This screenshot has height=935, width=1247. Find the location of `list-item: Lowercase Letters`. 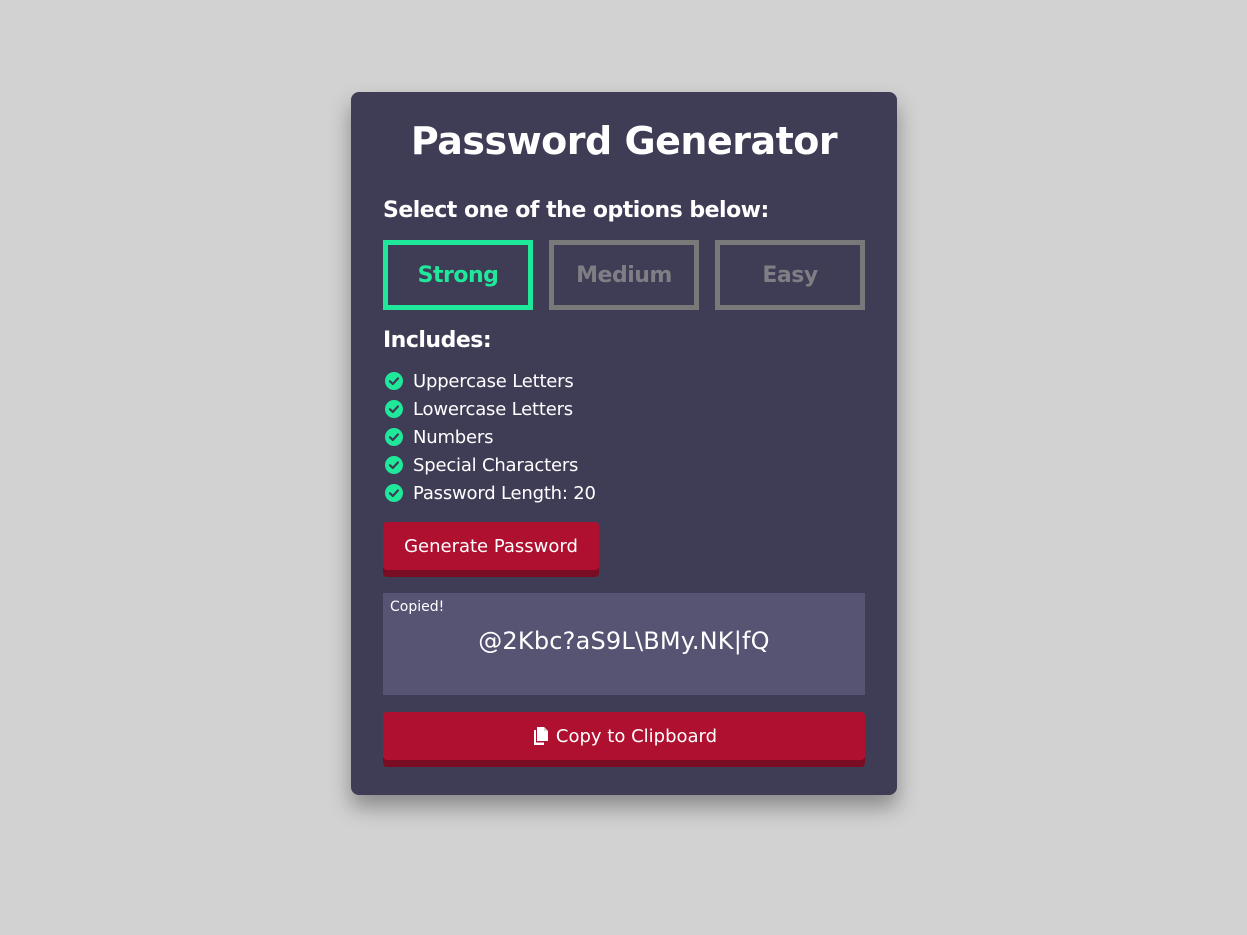

list-item: Lowercase Letters is located at coordinates (490, 409).